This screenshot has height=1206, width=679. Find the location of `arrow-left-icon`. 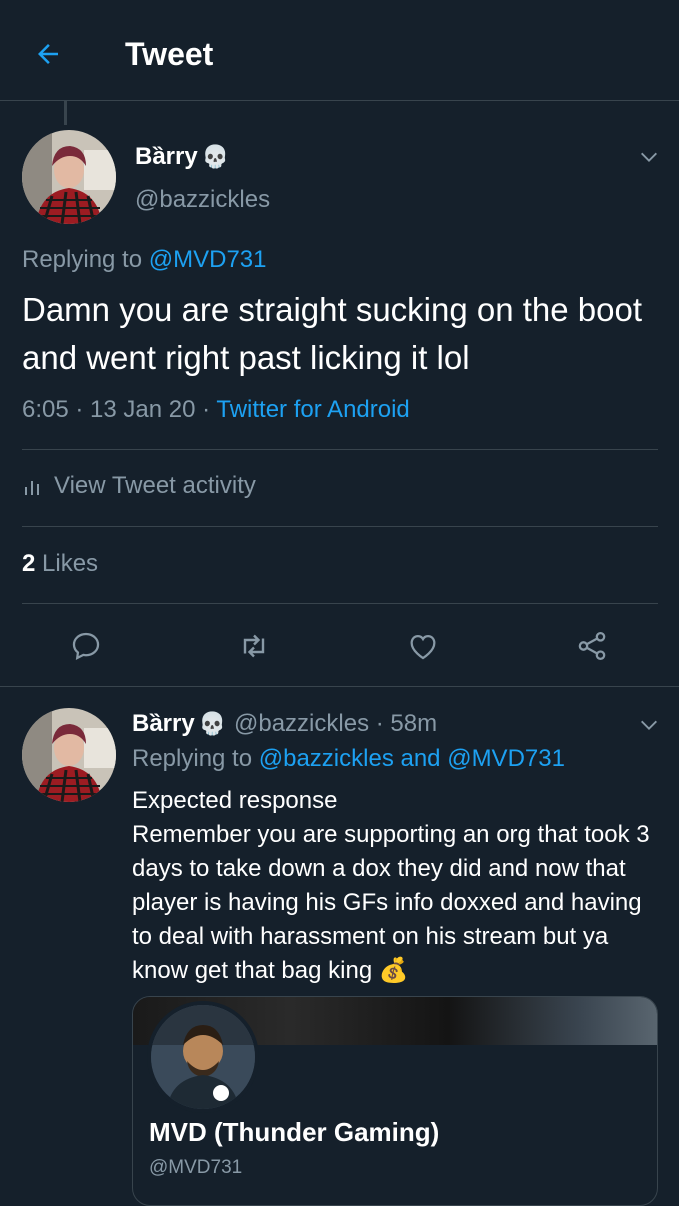

arrow-left-icon is located at coordinates (48, 54).